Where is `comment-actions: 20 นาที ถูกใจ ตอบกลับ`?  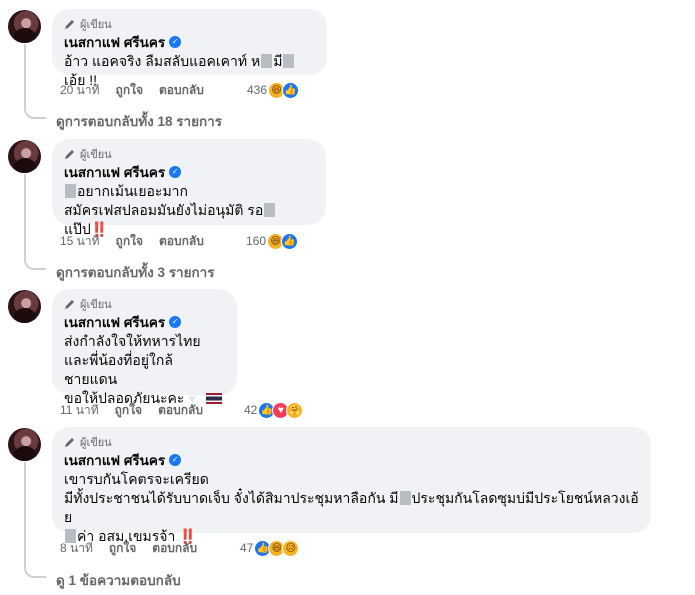 comment-actions: 20 นาที ถูกใจ ตอบกลับ is located at coordinates (140, 90).